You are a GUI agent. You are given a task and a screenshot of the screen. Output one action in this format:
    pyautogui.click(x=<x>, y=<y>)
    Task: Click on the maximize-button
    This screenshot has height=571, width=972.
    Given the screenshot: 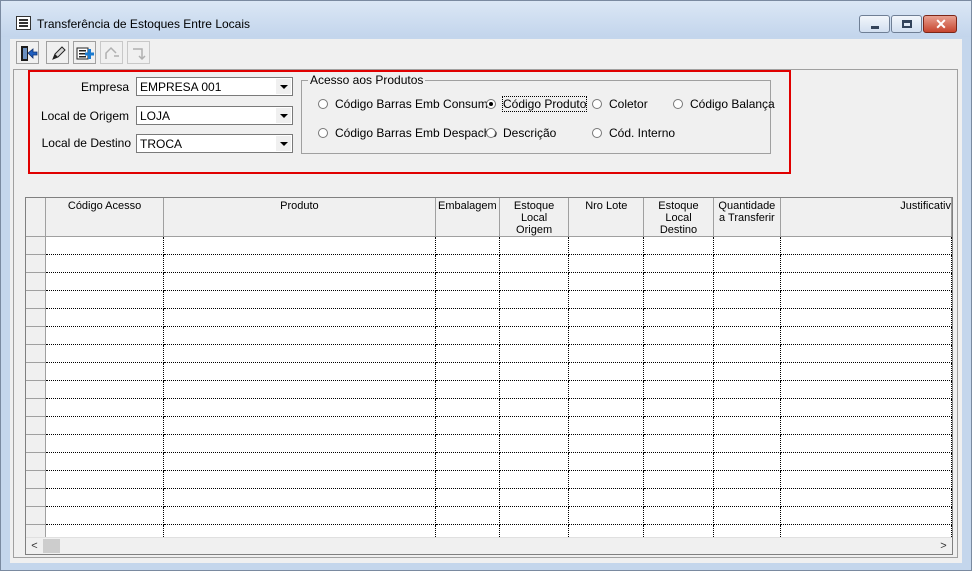 What is the action you would take?
    pyautogui.click(x=906, y=24)
    